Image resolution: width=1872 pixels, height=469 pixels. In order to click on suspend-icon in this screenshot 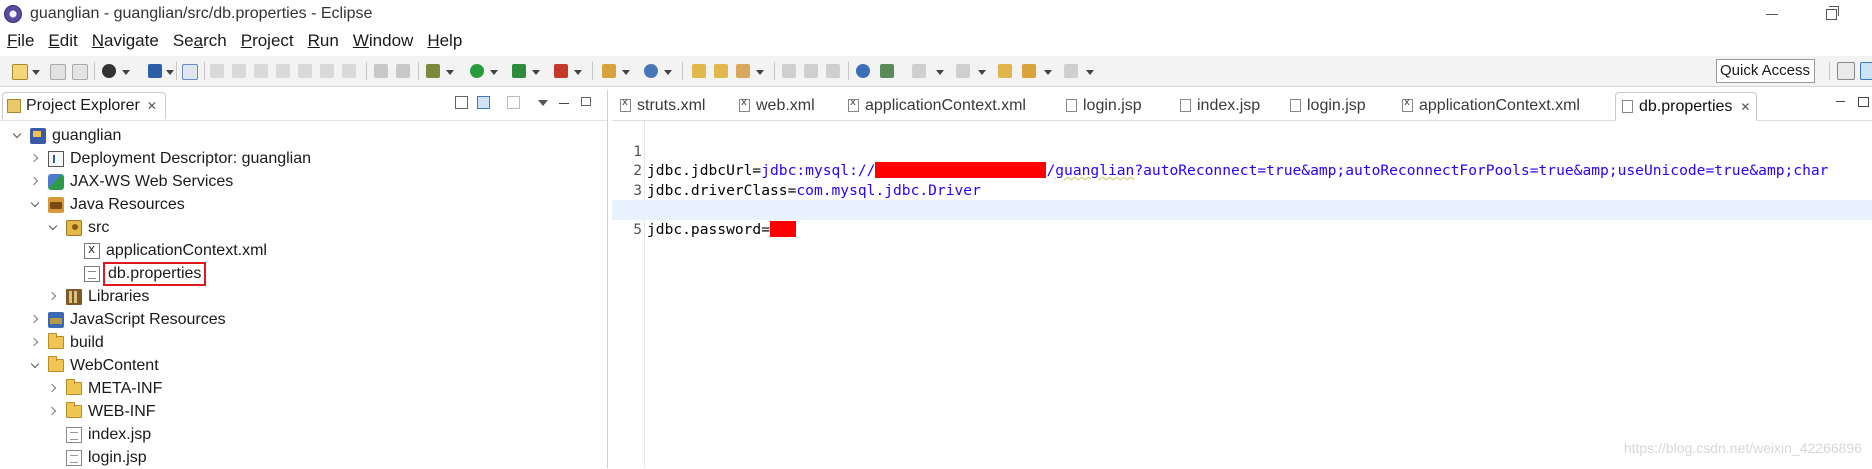, I will do `click(239, 71)`.